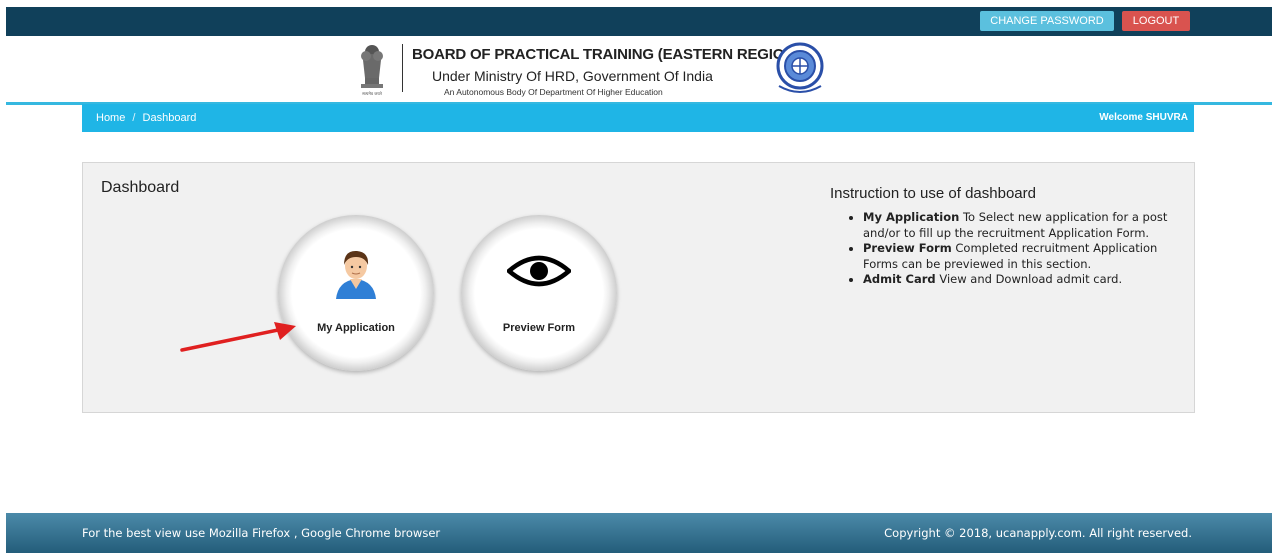  What do you see at coordinates (402, 68) in the screenshot?
I see `header-divider` at bounding box center [402, 68].